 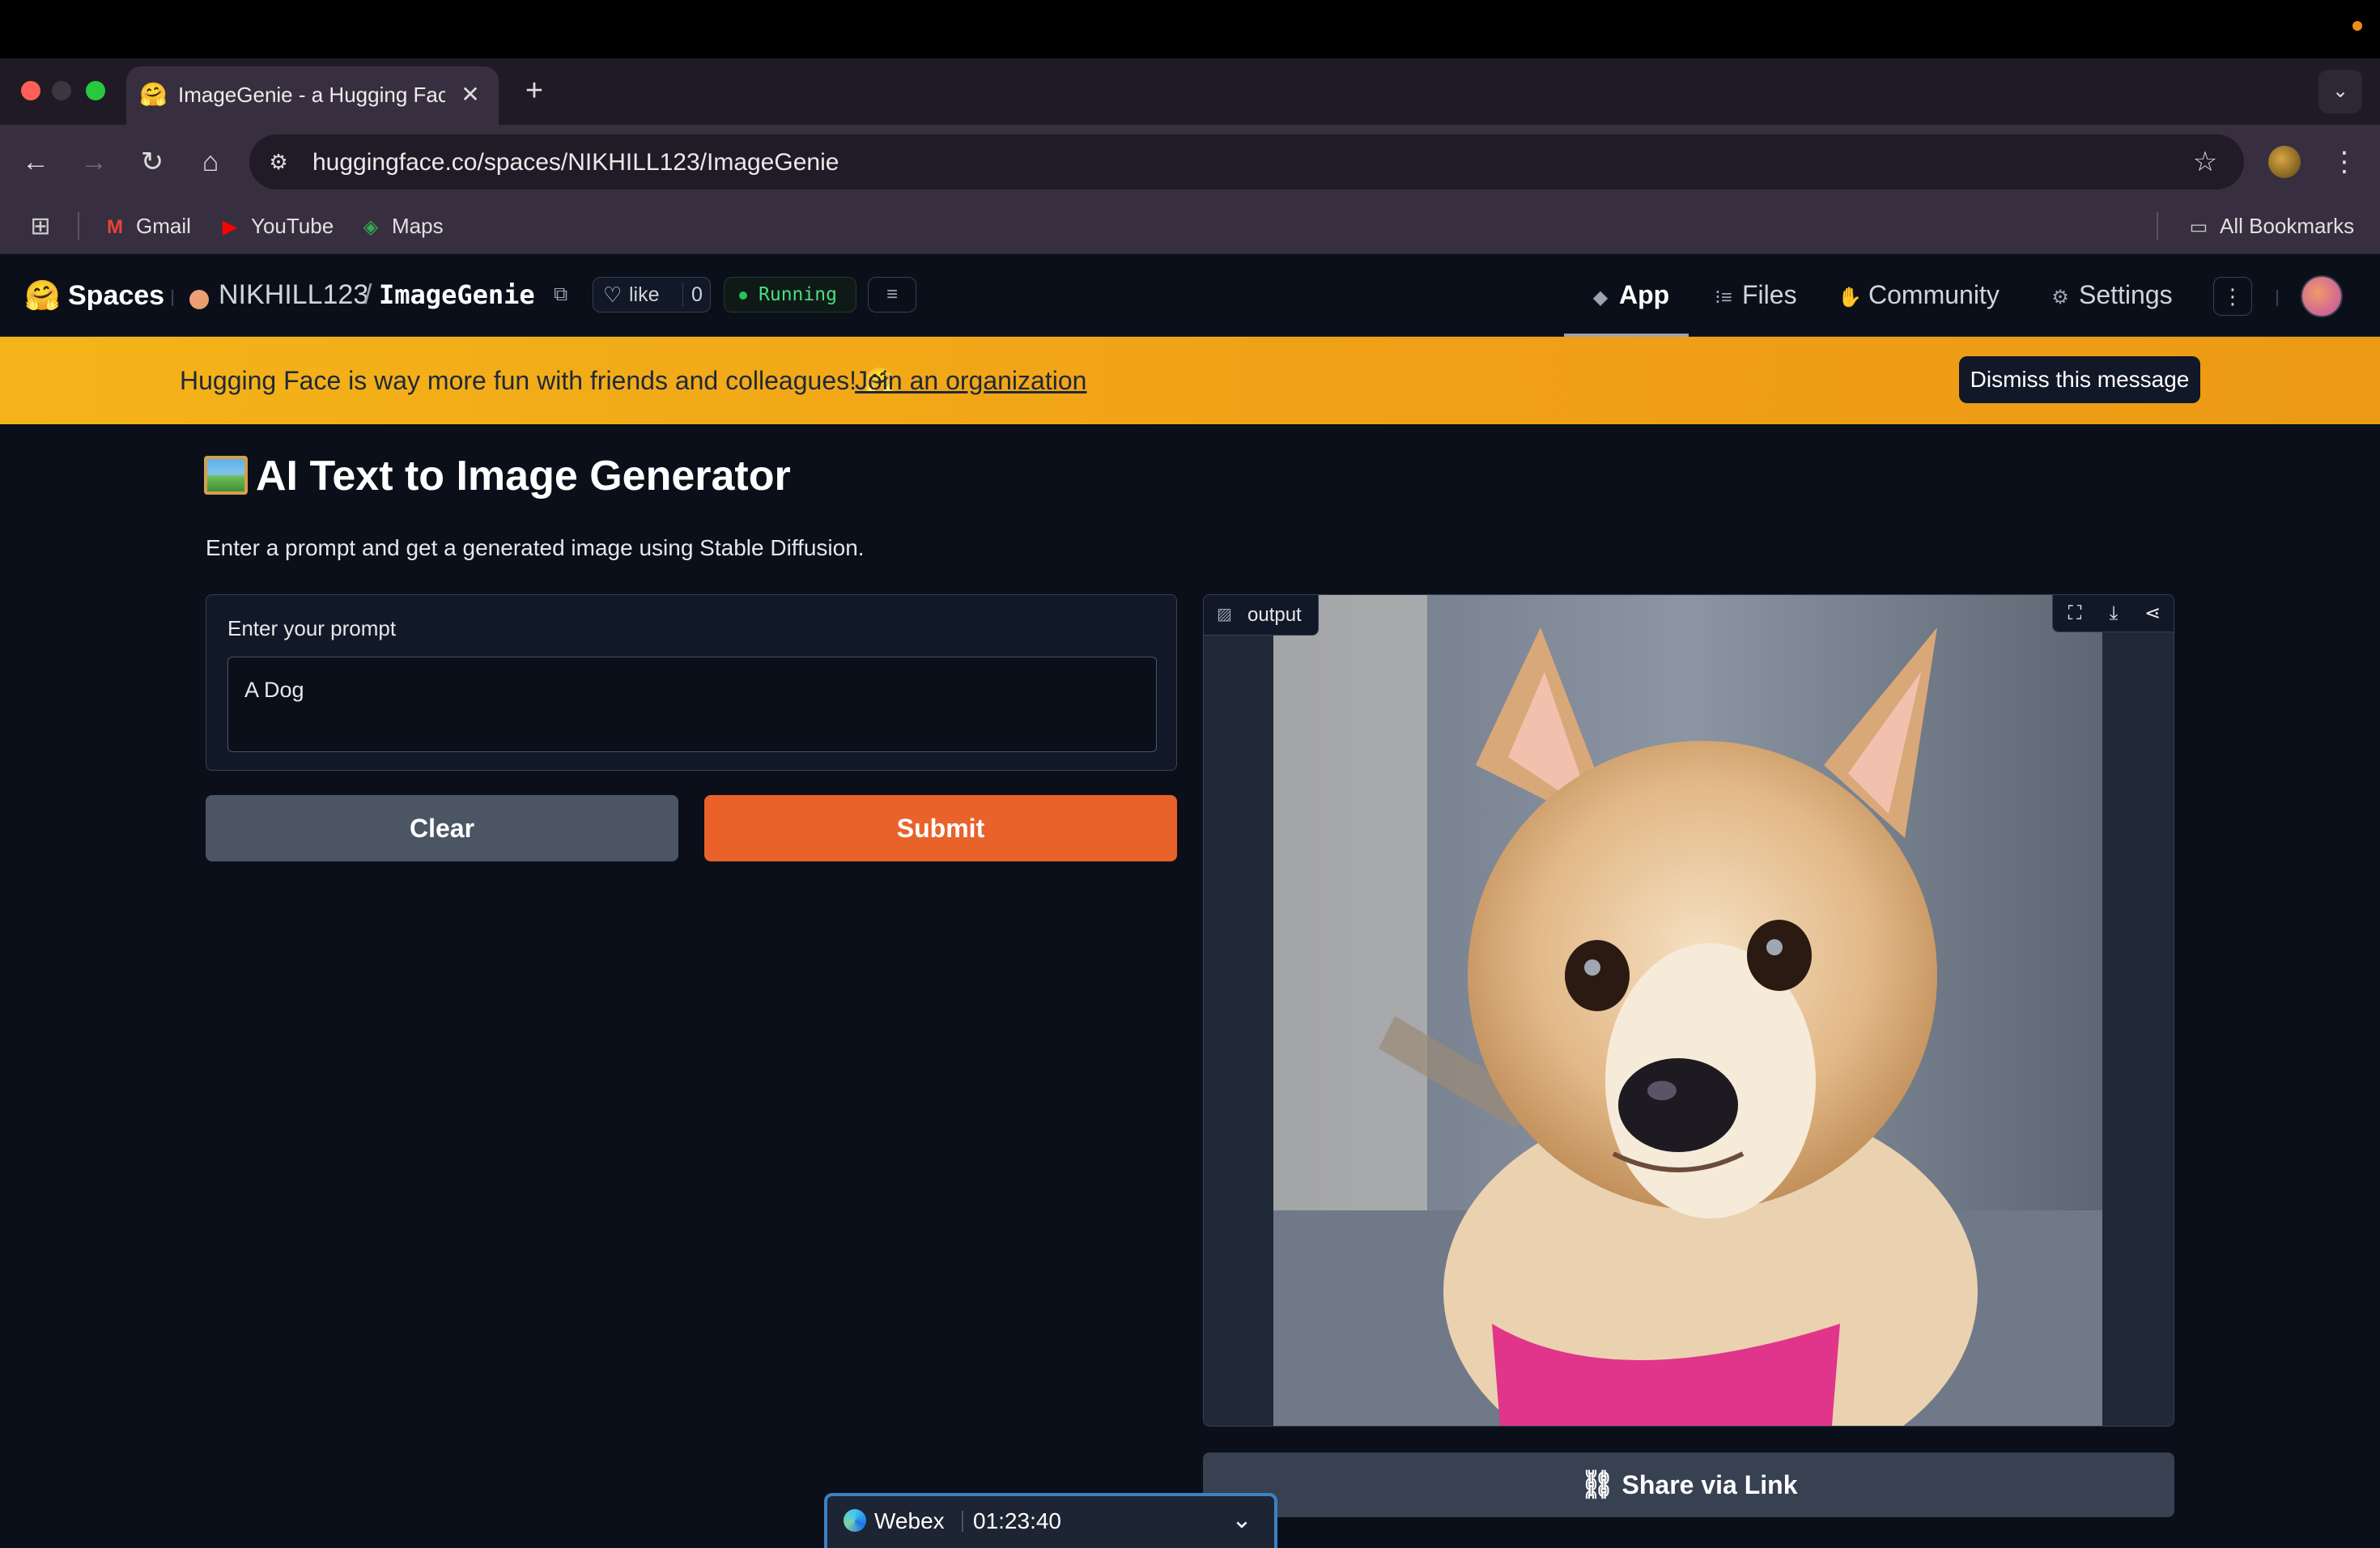 What do you see at coordinates (292, 226) in the screenshot?
I see `bookmark-label: YouTube` at bounding box center [292, 226].